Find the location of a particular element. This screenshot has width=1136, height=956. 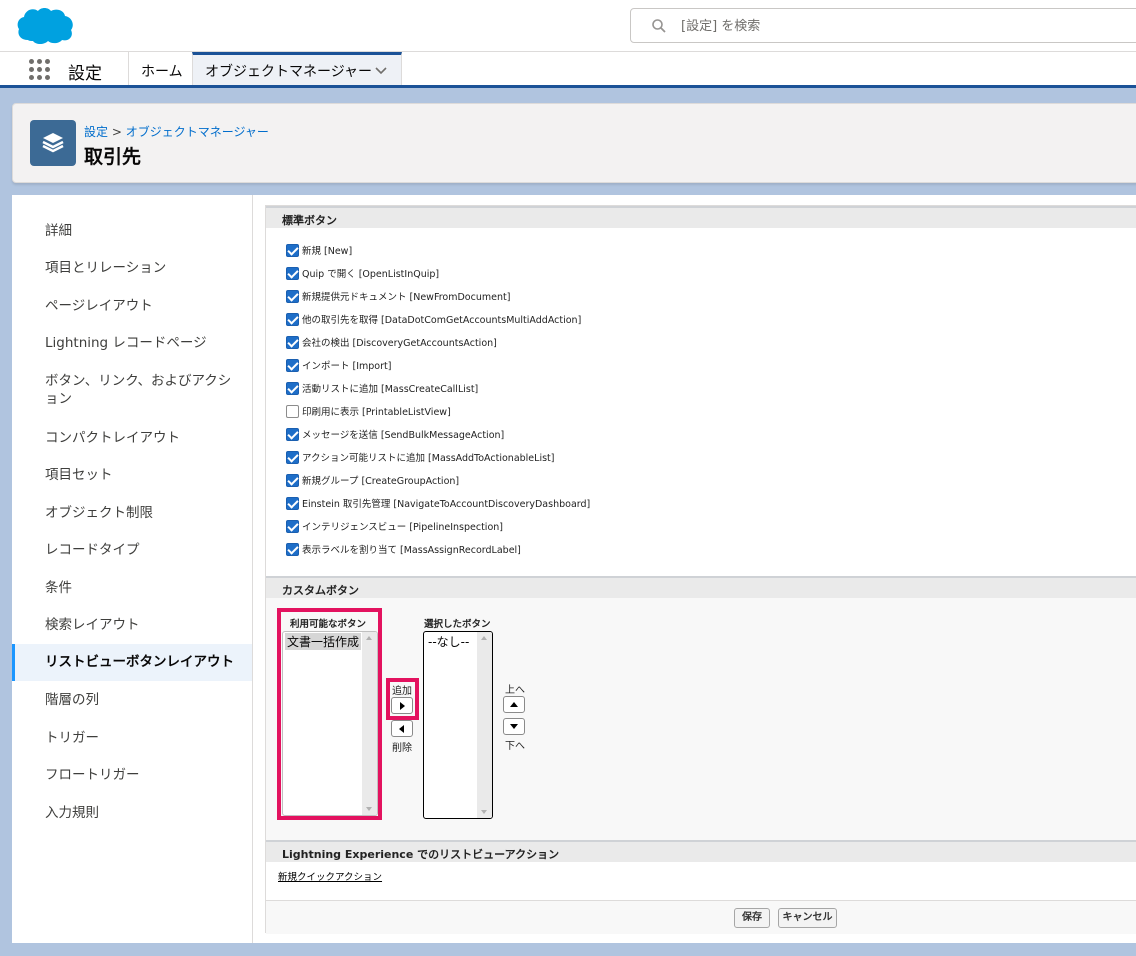

arrow-up-icon is located at coordinates (514, 704).